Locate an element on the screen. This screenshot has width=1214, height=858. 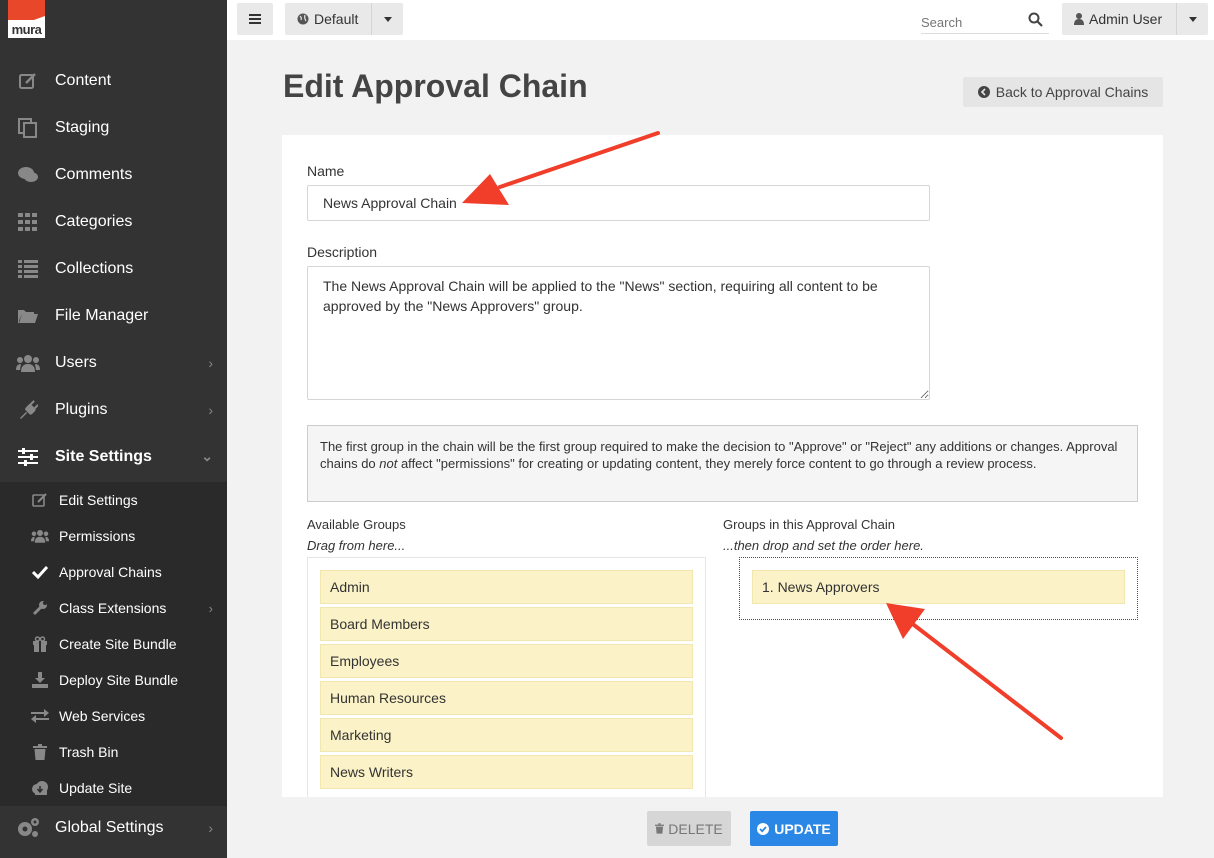
sliders-icon is located at coordinates (28, 457).